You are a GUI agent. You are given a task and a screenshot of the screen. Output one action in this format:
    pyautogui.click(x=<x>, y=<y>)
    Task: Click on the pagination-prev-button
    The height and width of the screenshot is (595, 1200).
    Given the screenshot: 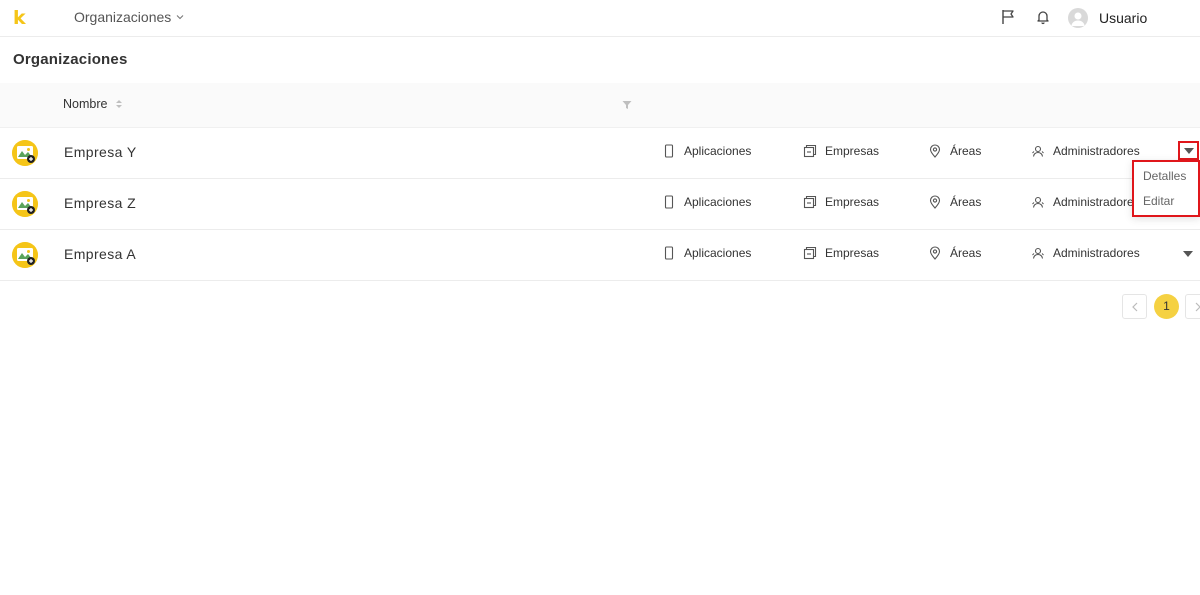 What is the action you would take?
    pyautogui.click(x=1134, y=306)
    